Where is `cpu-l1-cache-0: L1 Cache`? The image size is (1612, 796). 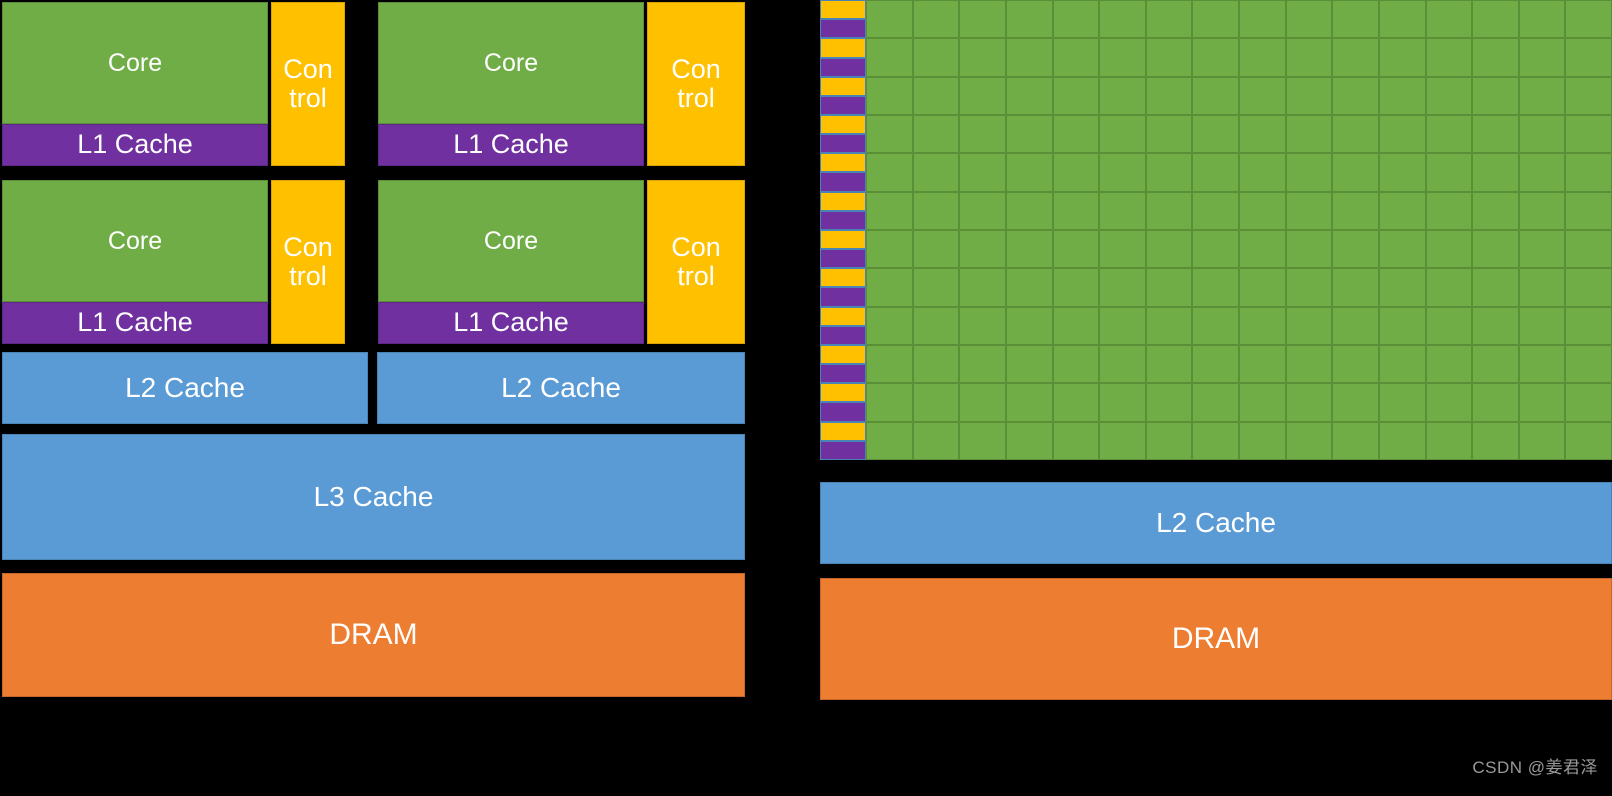 cpu-l1-cache-0: L1 Cache is located at coordinates (135, 145).